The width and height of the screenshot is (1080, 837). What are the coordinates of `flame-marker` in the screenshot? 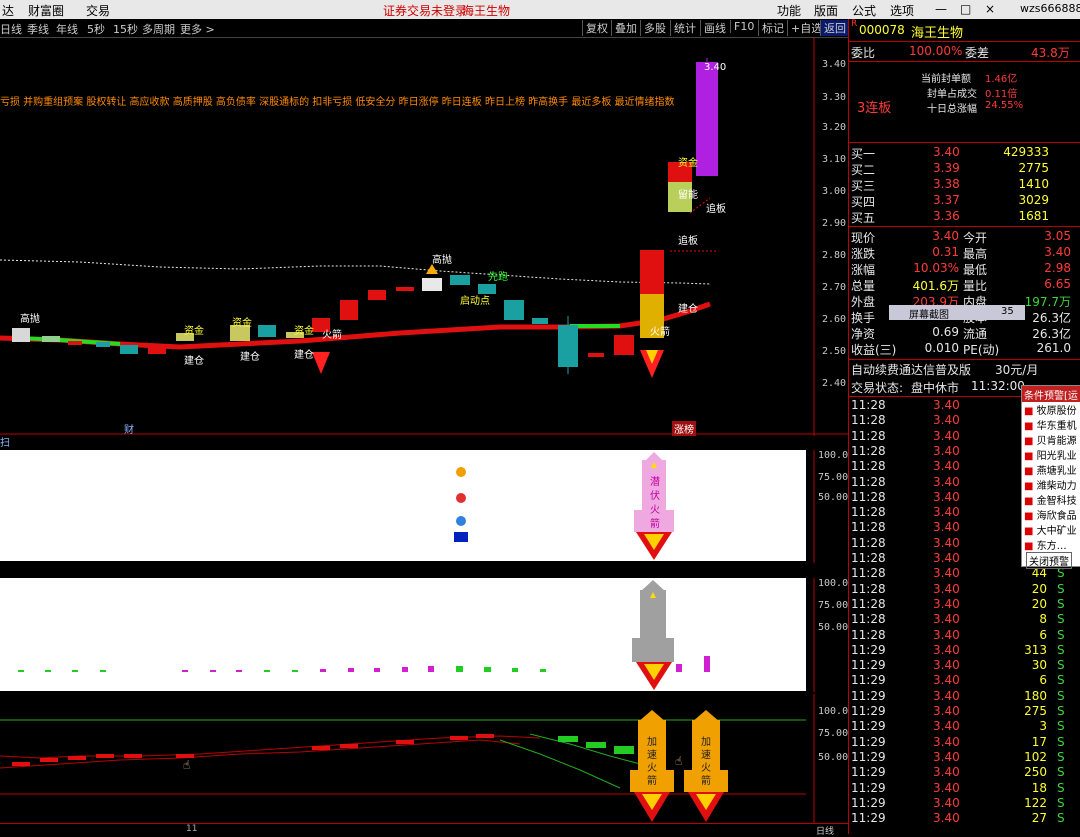 It's located at (321, 363).